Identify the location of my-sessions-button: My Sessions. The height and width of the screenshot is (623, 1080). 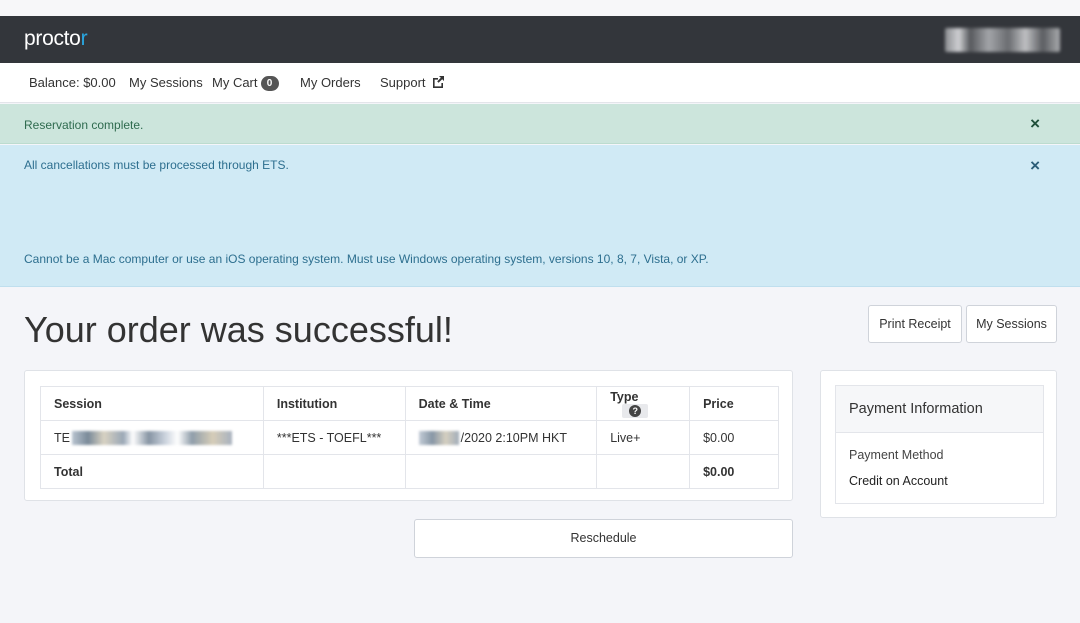
(1011, 324).